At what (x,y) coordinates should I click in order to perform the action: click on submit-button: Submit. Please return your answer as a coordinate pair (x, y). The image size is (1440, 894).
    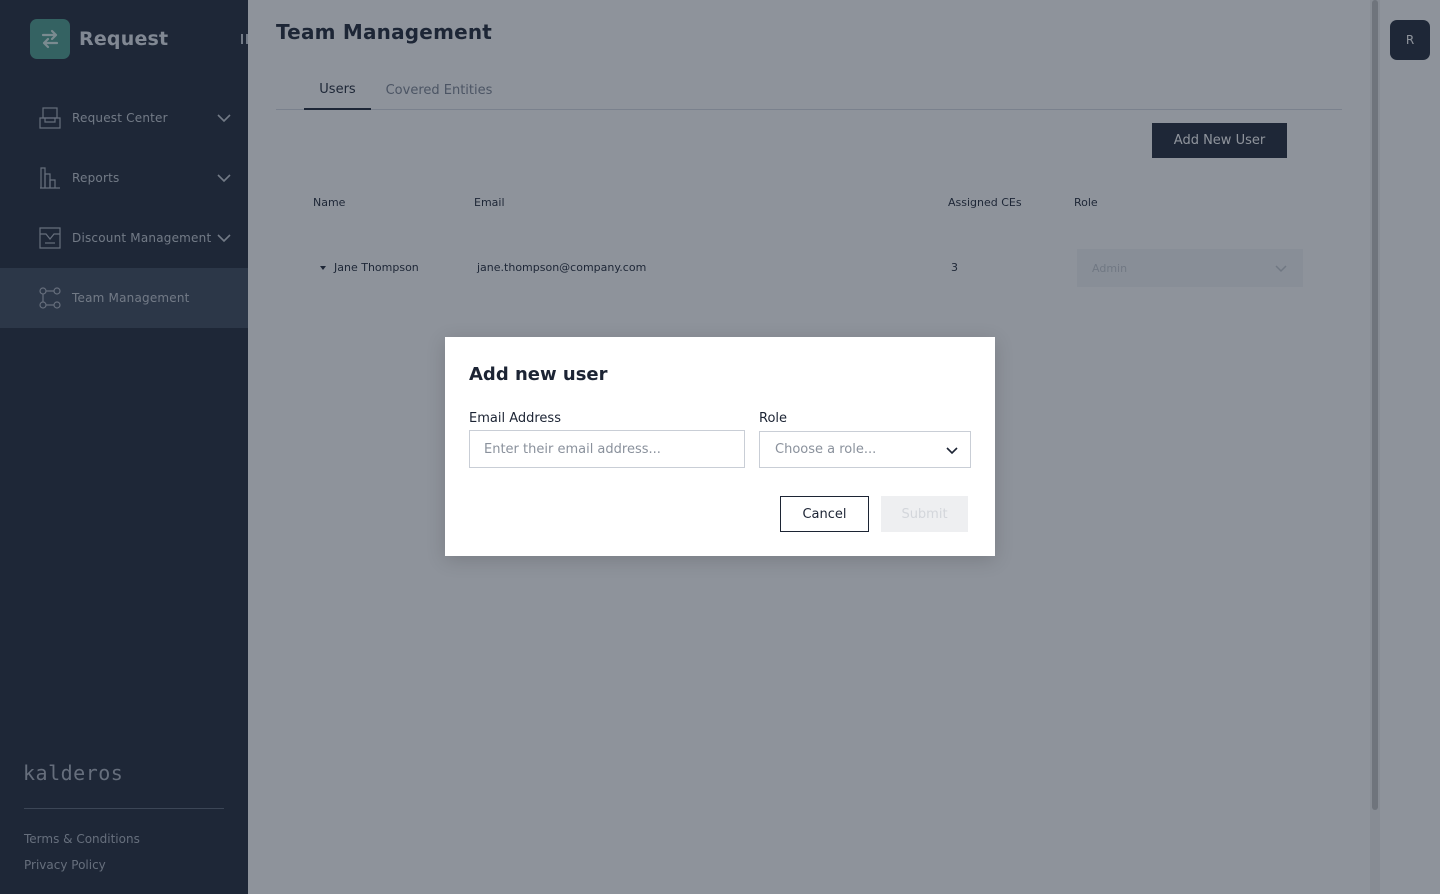
    Looking at the image, I should click on (924, 514).